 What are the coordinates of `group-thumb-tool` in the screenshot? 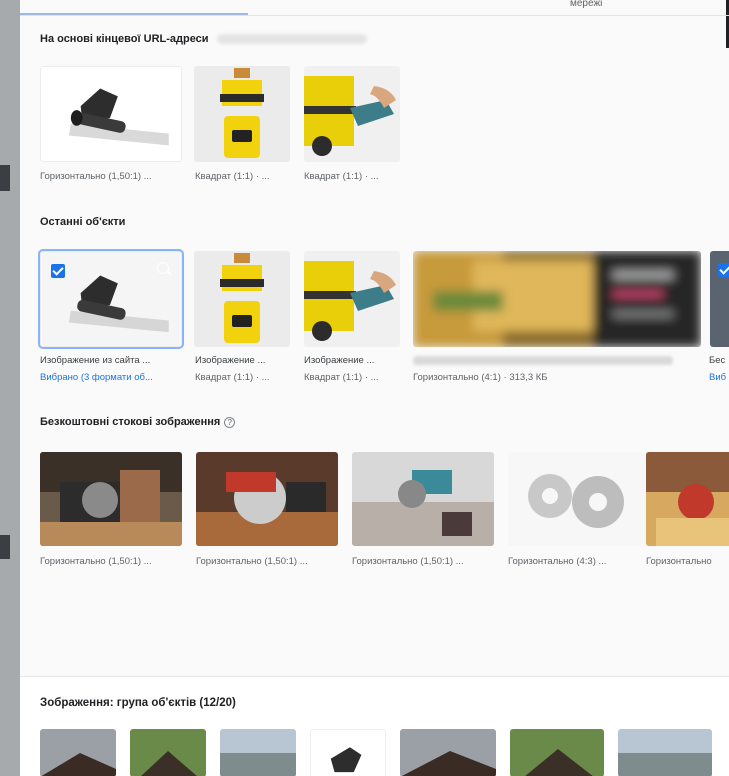 It's located at (348, 752).